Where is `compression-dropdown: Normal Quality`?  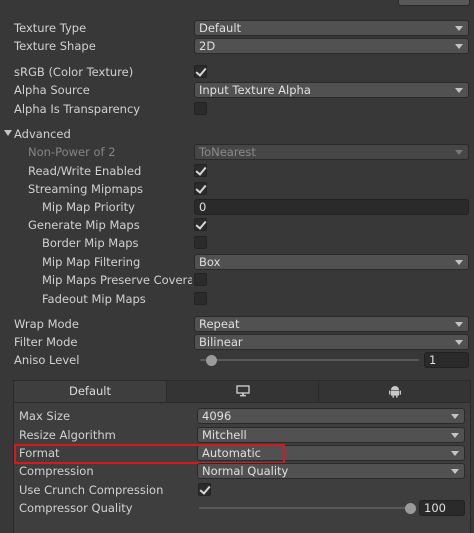 compression-dropdown: Normal Quality is located at coordinates (331, 471).